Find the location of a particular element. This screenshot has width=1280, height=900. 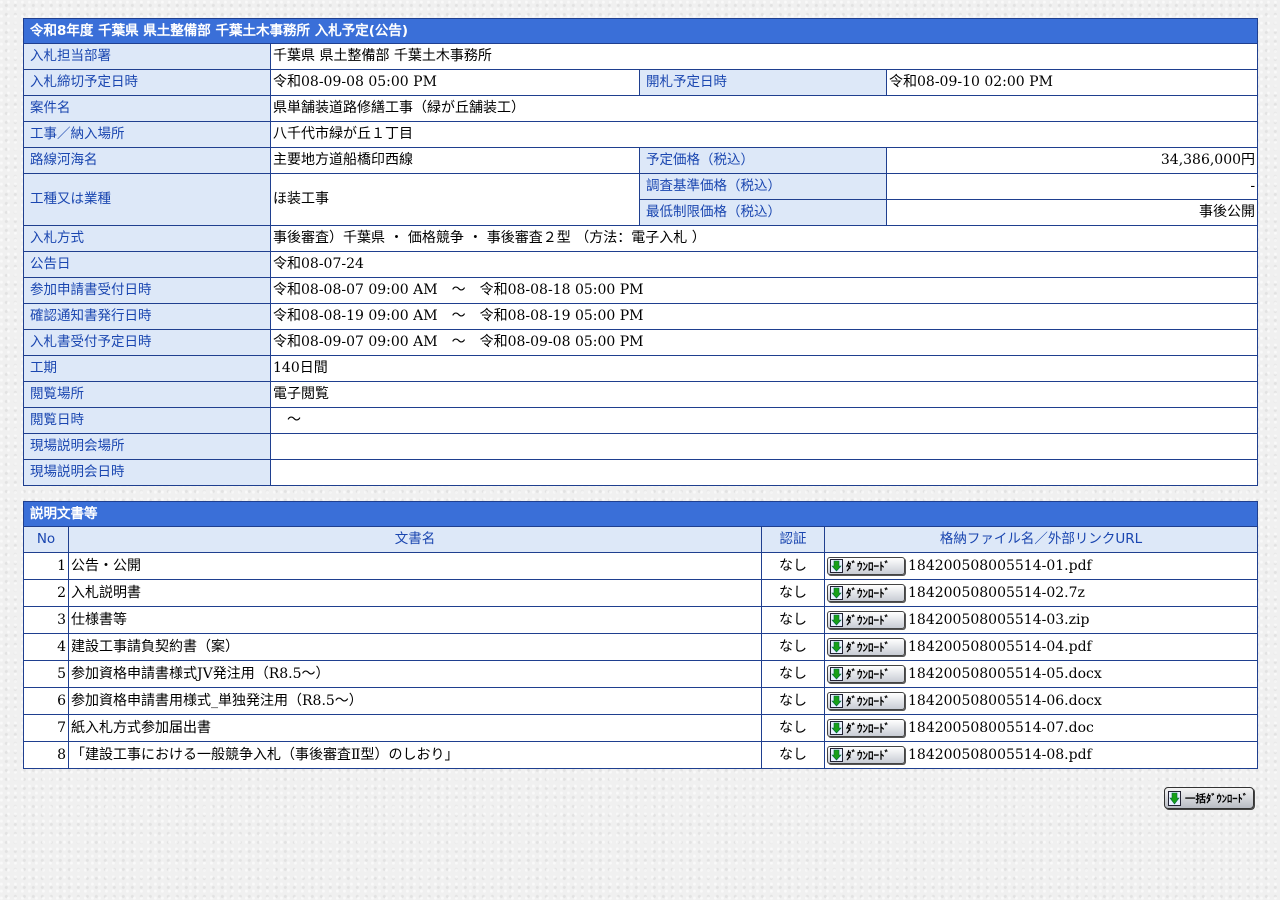

label-planned-price: 予定価格（税込） is located at coordinates (763, 160).